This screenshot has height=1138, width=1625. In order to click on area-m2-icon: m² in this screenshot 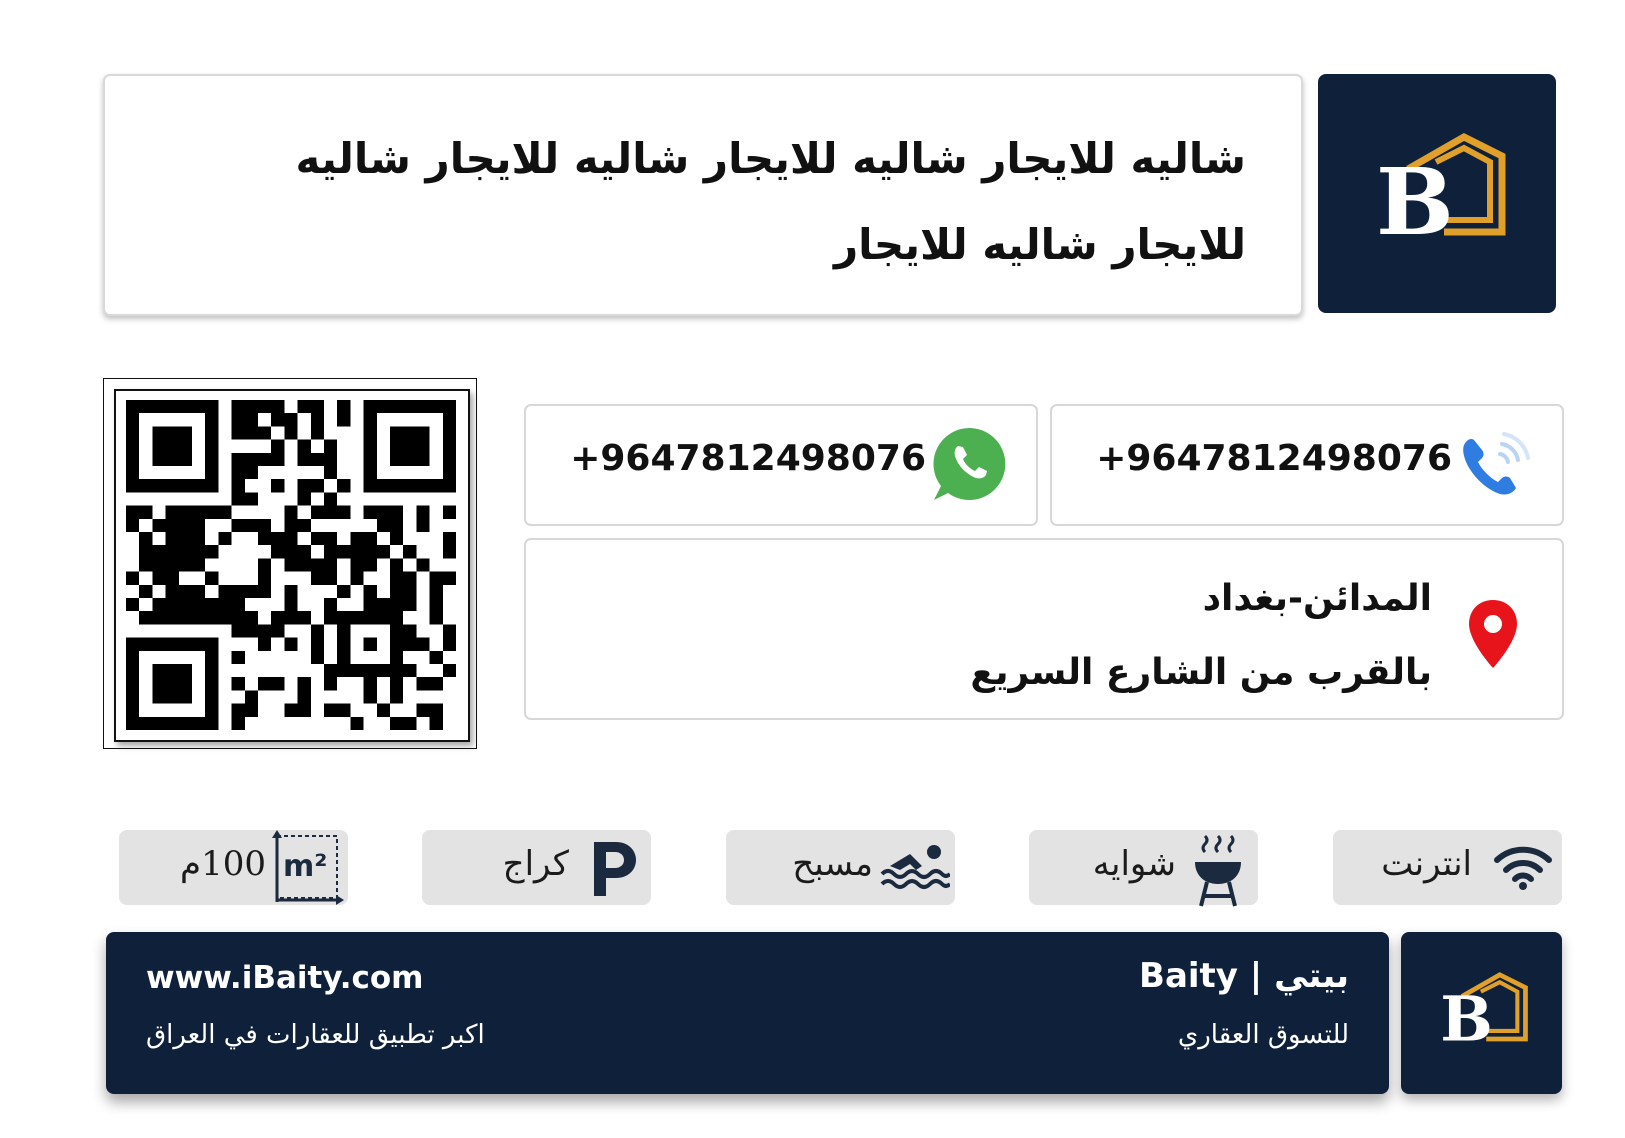, I will do `click(308, 867)`.